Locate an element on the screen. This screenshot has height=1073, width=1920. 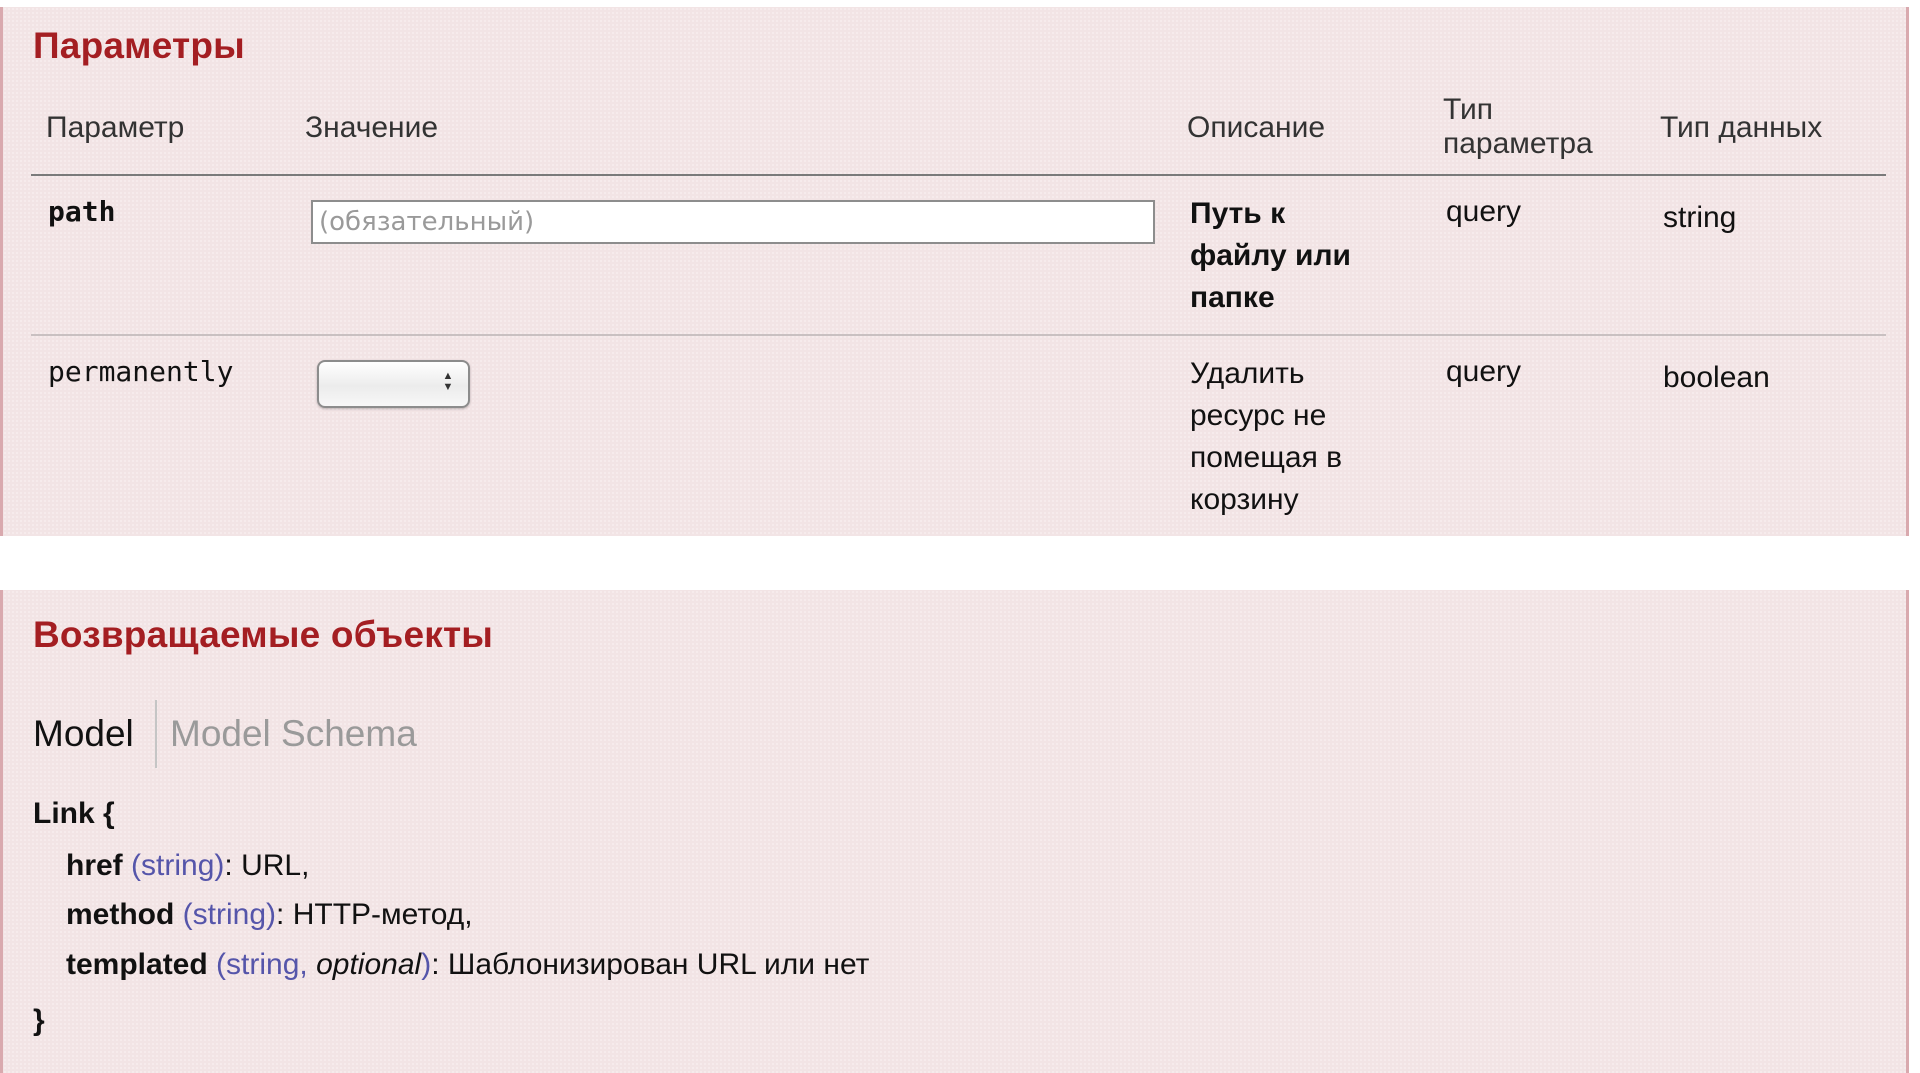
data-type-path: string is located at coordinates (1700, 217).